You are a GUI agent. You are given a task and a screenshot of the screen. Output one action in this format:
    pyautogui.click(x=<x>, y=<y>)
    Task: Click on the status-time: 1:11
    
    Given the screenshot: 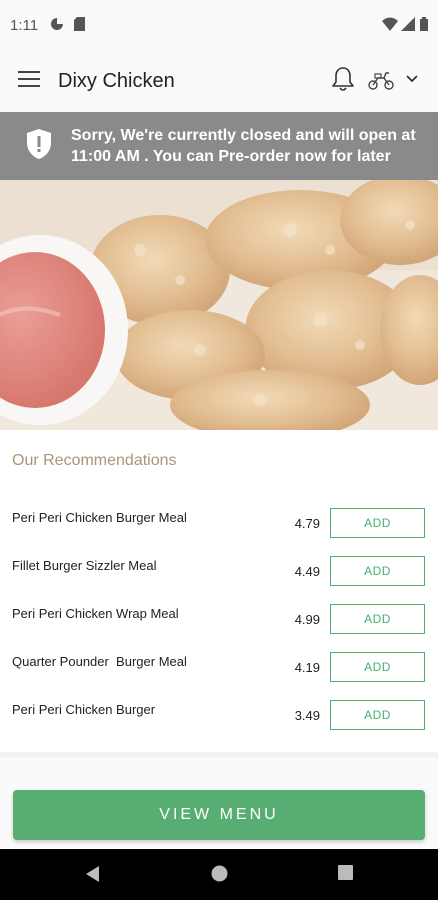 What is the action you would take?
    pyautogui.click(x=24, y=25)
    